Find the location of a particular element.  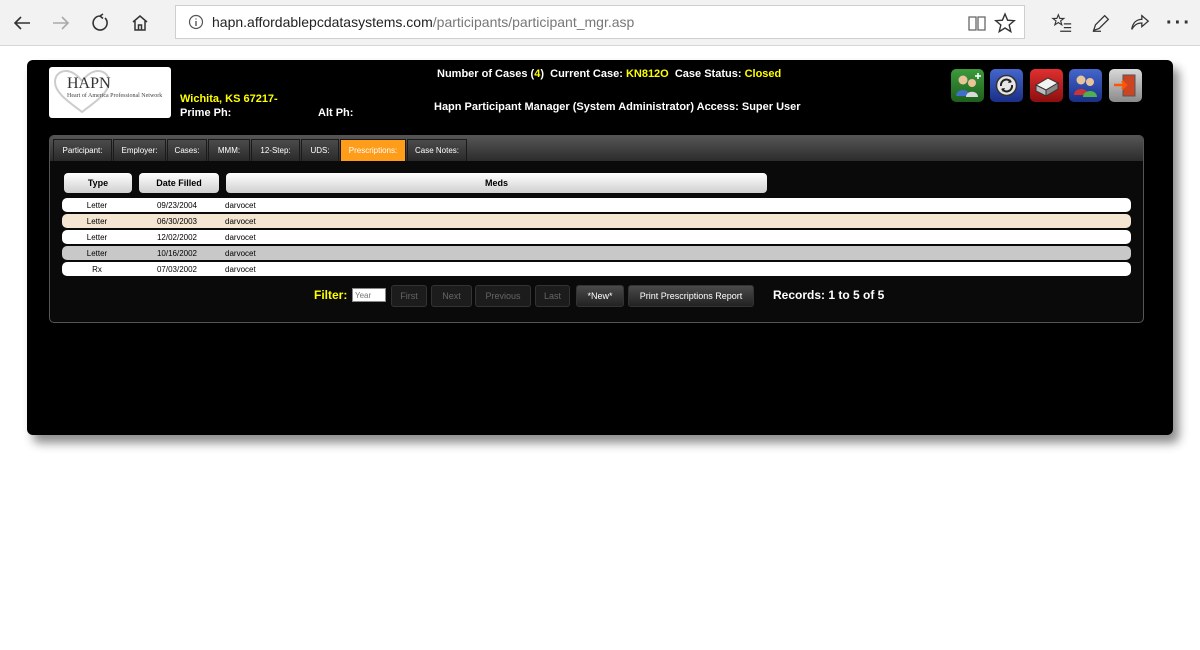

url-domain: hapn.affordablepcdatasystems.com is located at coordinates (322, 22).